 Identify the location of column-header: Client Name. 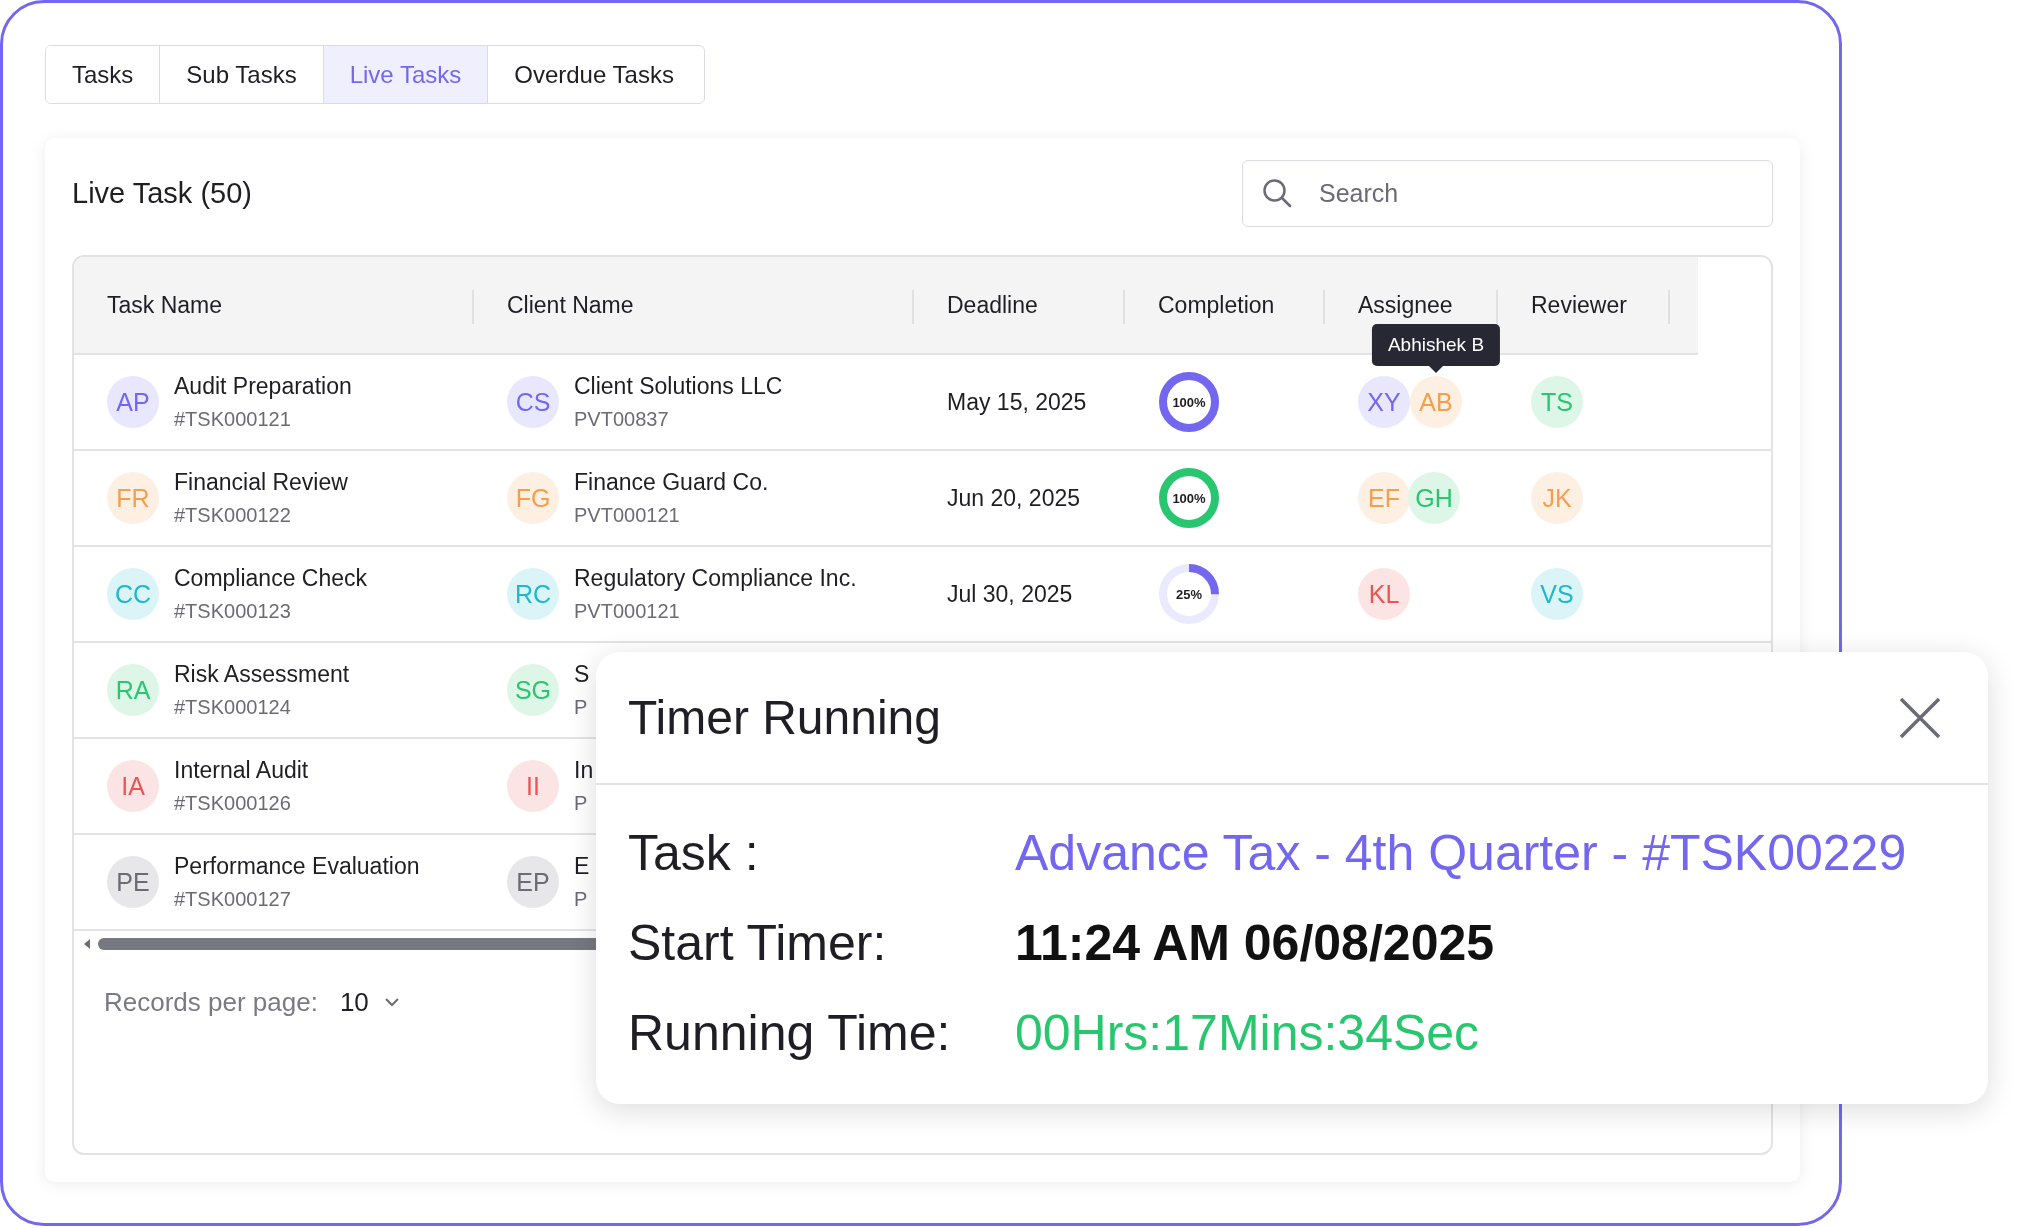
(570, 305).